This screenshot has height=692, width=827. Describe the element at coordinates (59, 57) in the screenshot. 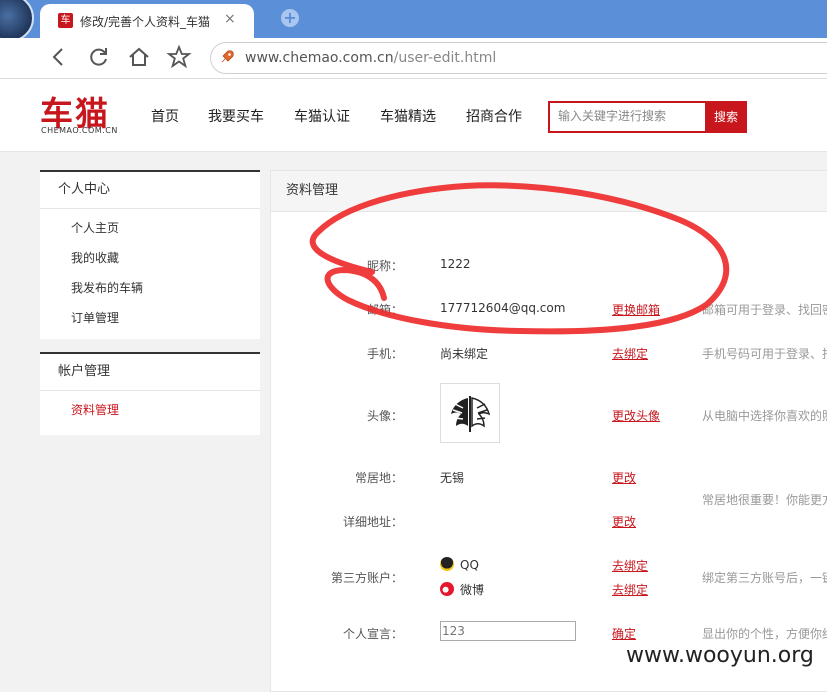

I see `back-icon` at that location.